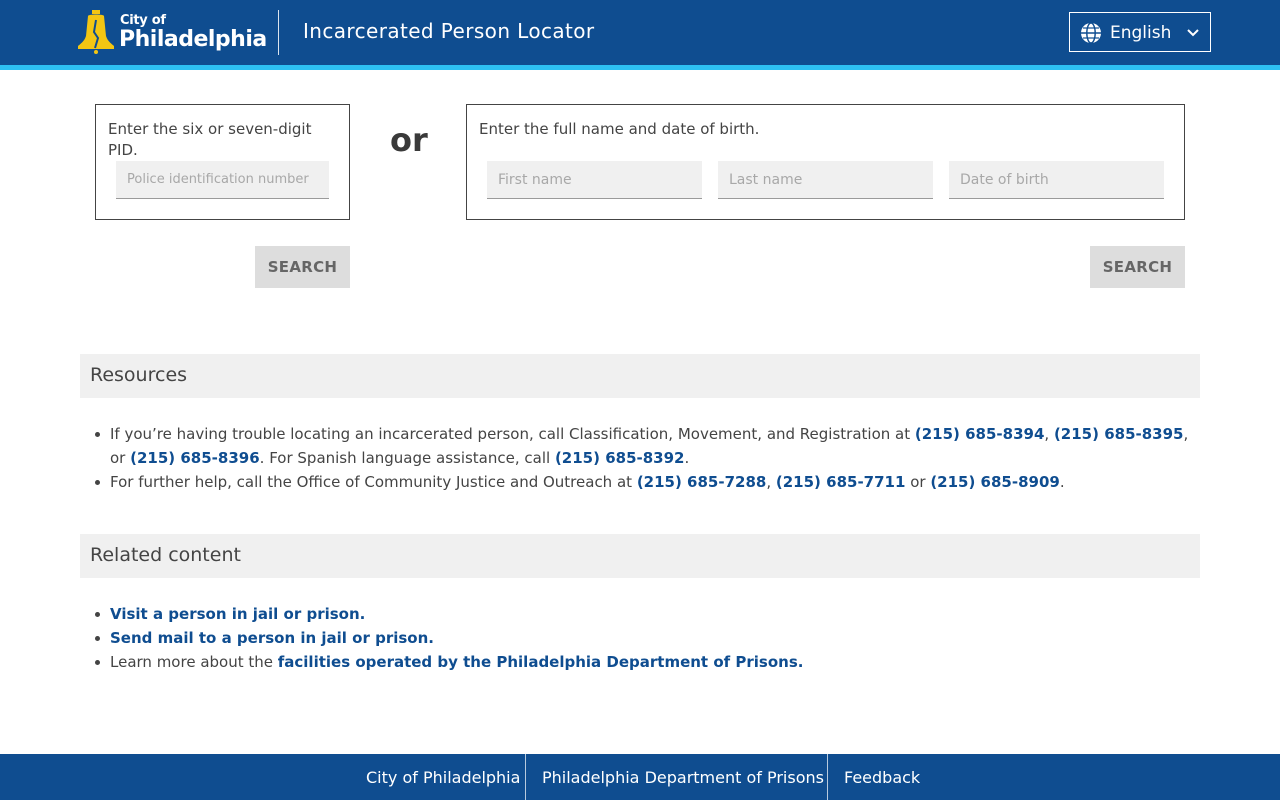  What do you see at coordinates (193, 39) in the screenshot?
I see `logo-text-big: Philadelphia` at bounding box center [193, 39].